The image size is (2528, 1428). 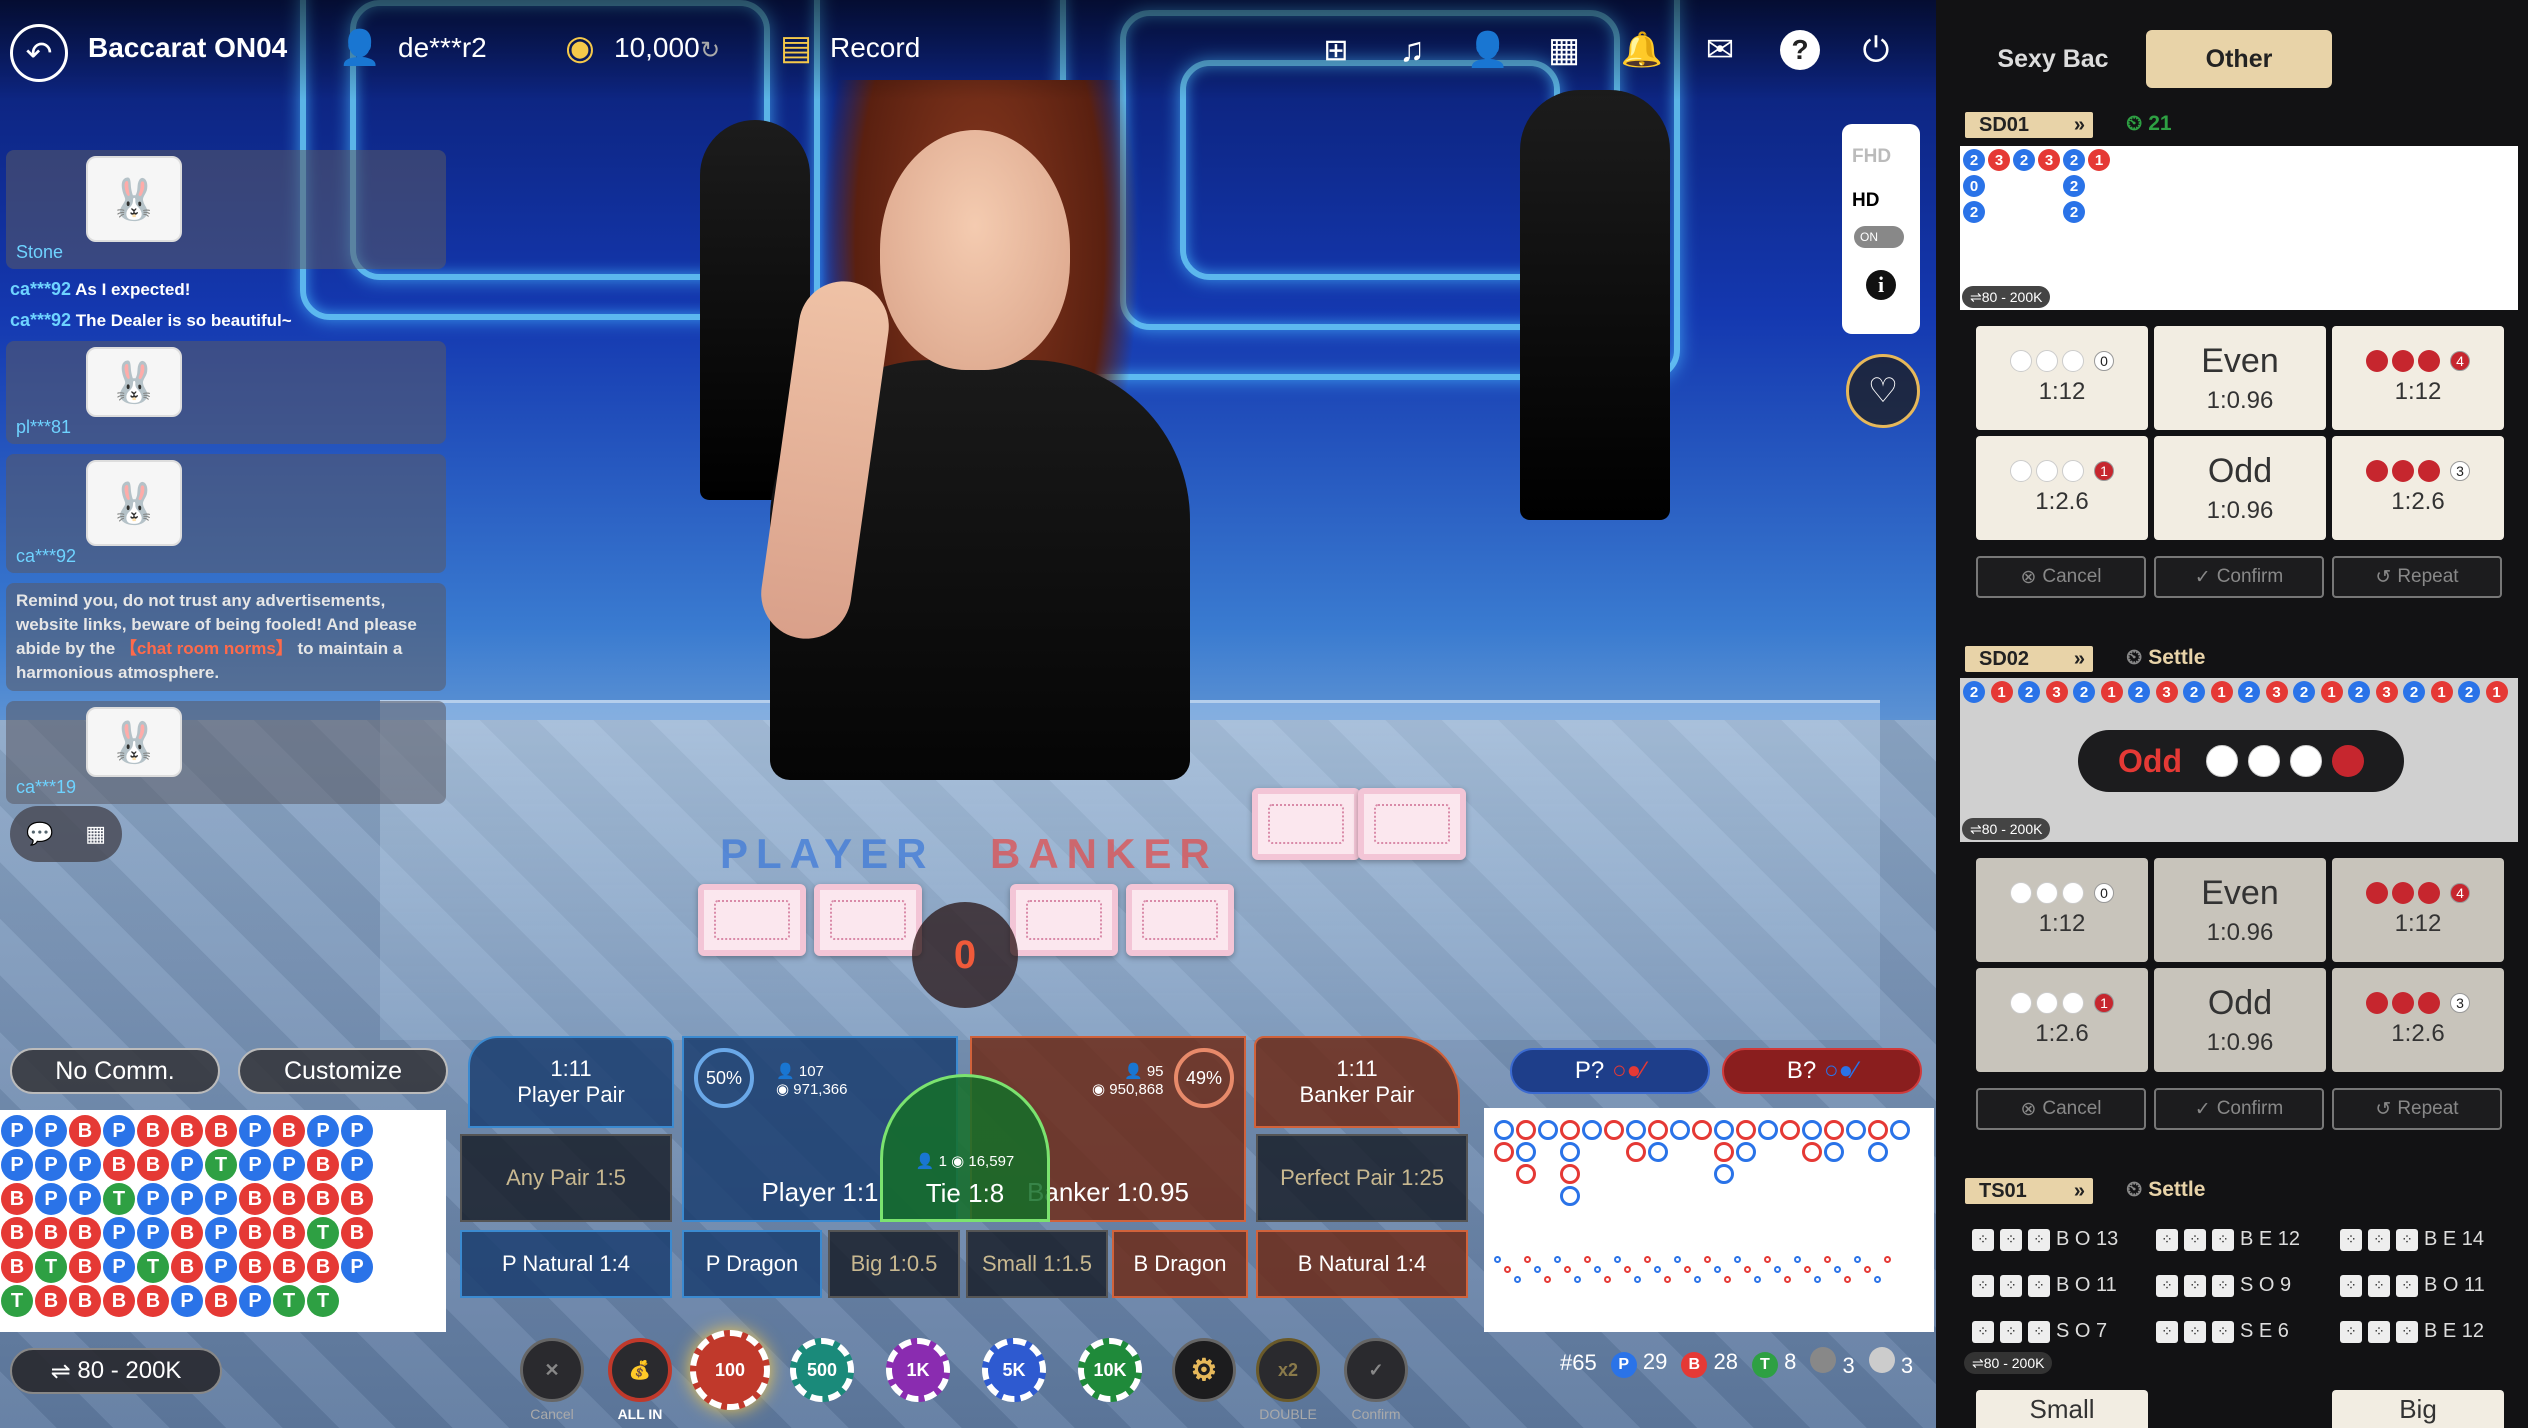 I want to click on back-button: ↶, so click(x=39, y=53).